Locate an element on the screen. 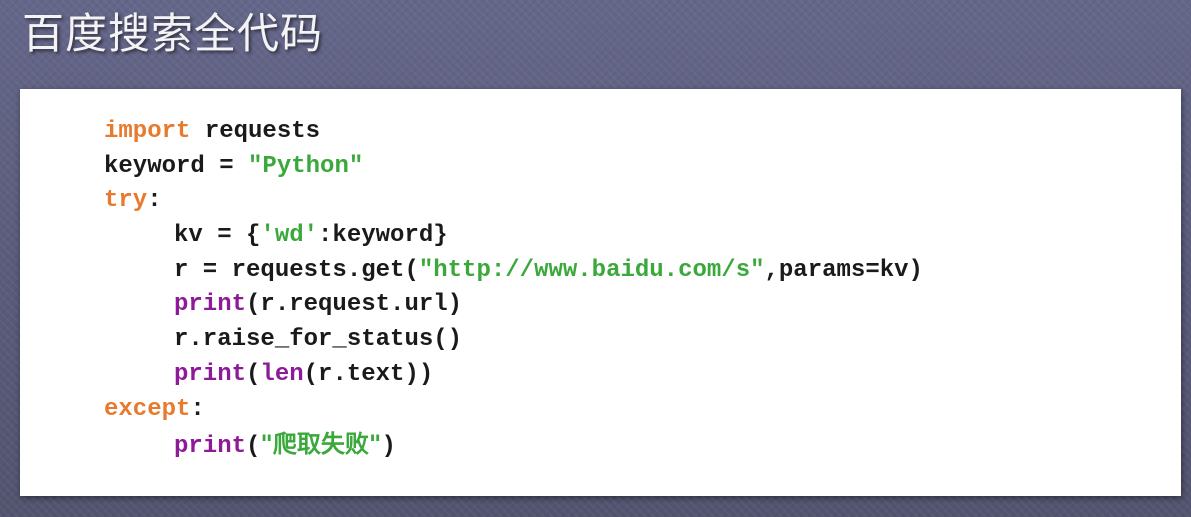 The image size is (1191, 517). request-params: ,params=kv) is located at coordinates (843, 270).